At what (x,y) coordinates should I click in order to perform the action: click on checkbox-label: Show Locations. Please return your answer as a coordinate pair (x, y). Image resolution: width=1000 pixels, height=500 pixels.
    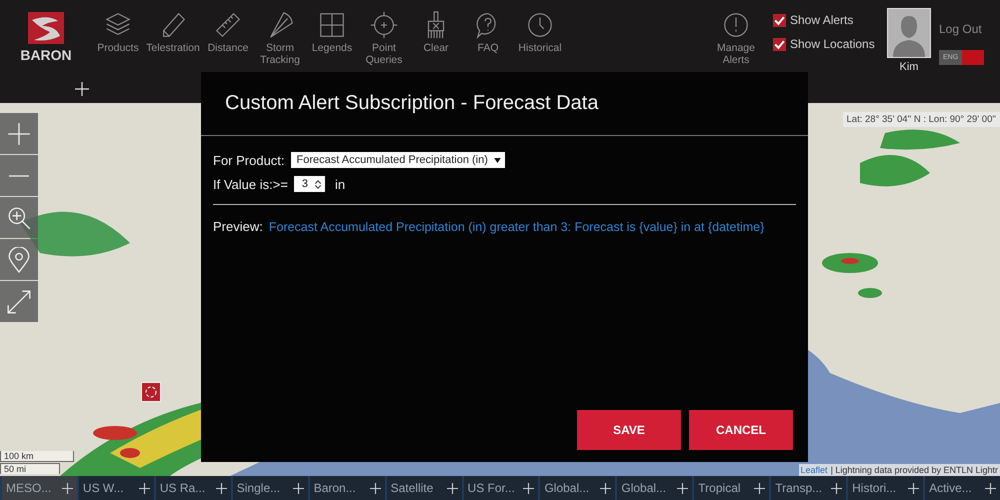
    Looking at the image, I should click on (832, 44).